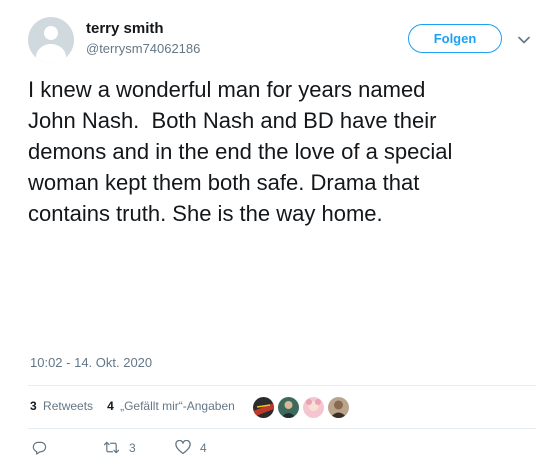 Image resolution: width=559 pixels, height=470 pixels. Describe the element at coordinates (39, 448) in the screenshot. I see `reply-icon` at that location.